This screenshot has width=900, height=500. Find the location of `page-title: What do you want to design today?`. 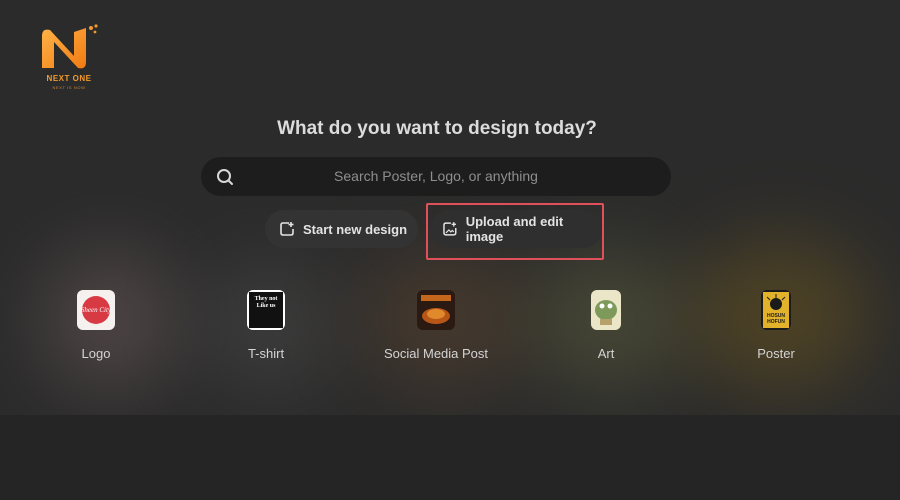

page-title: What do you want to design today? is located at coordinates (437, 128).